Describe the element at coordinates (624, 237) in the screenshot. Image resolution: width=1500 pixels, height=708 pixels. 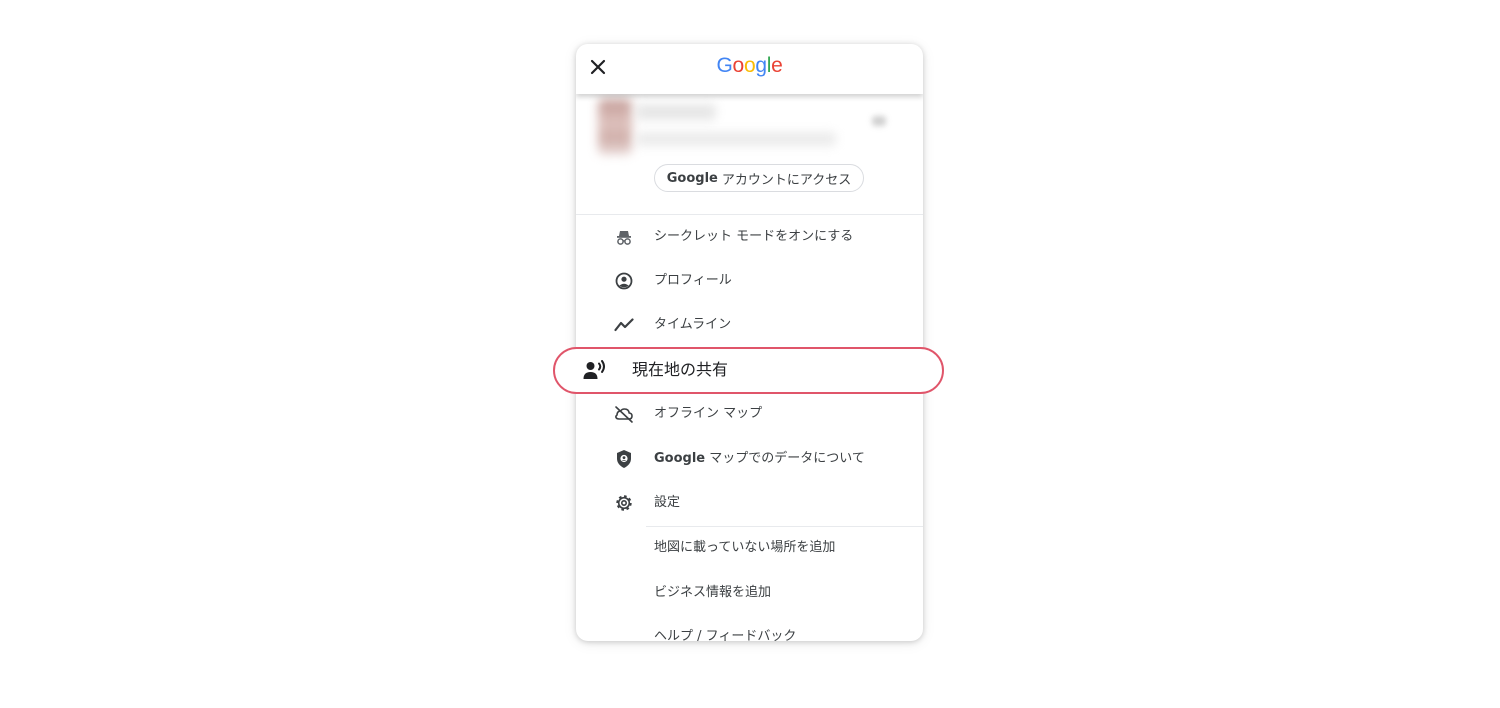
I see `incognito-icon` at that location.